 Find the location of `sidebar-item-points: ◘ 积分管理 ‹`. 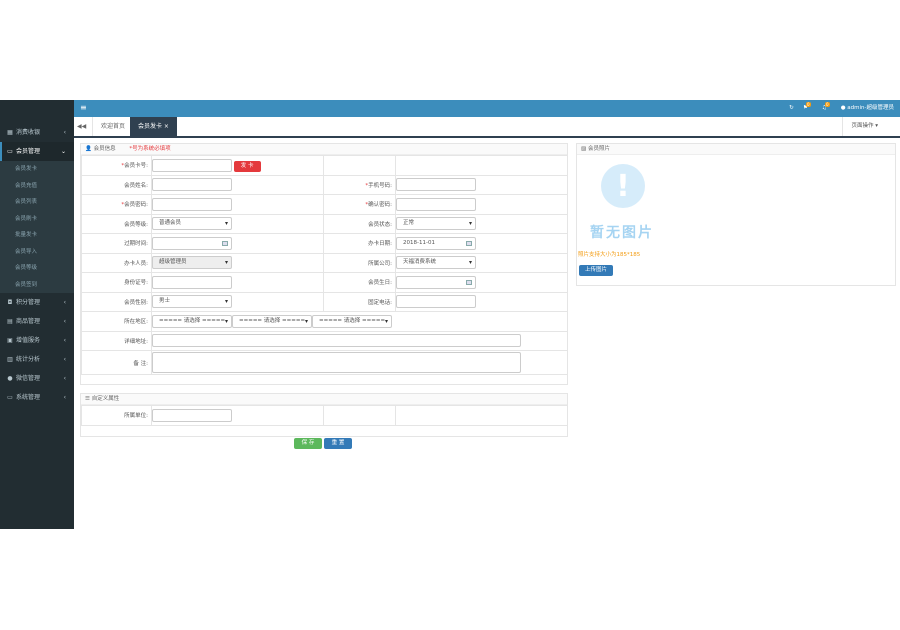

sidebar-item-points: ◘ 积分管理 ‹ is located at coordinates (37, 302).